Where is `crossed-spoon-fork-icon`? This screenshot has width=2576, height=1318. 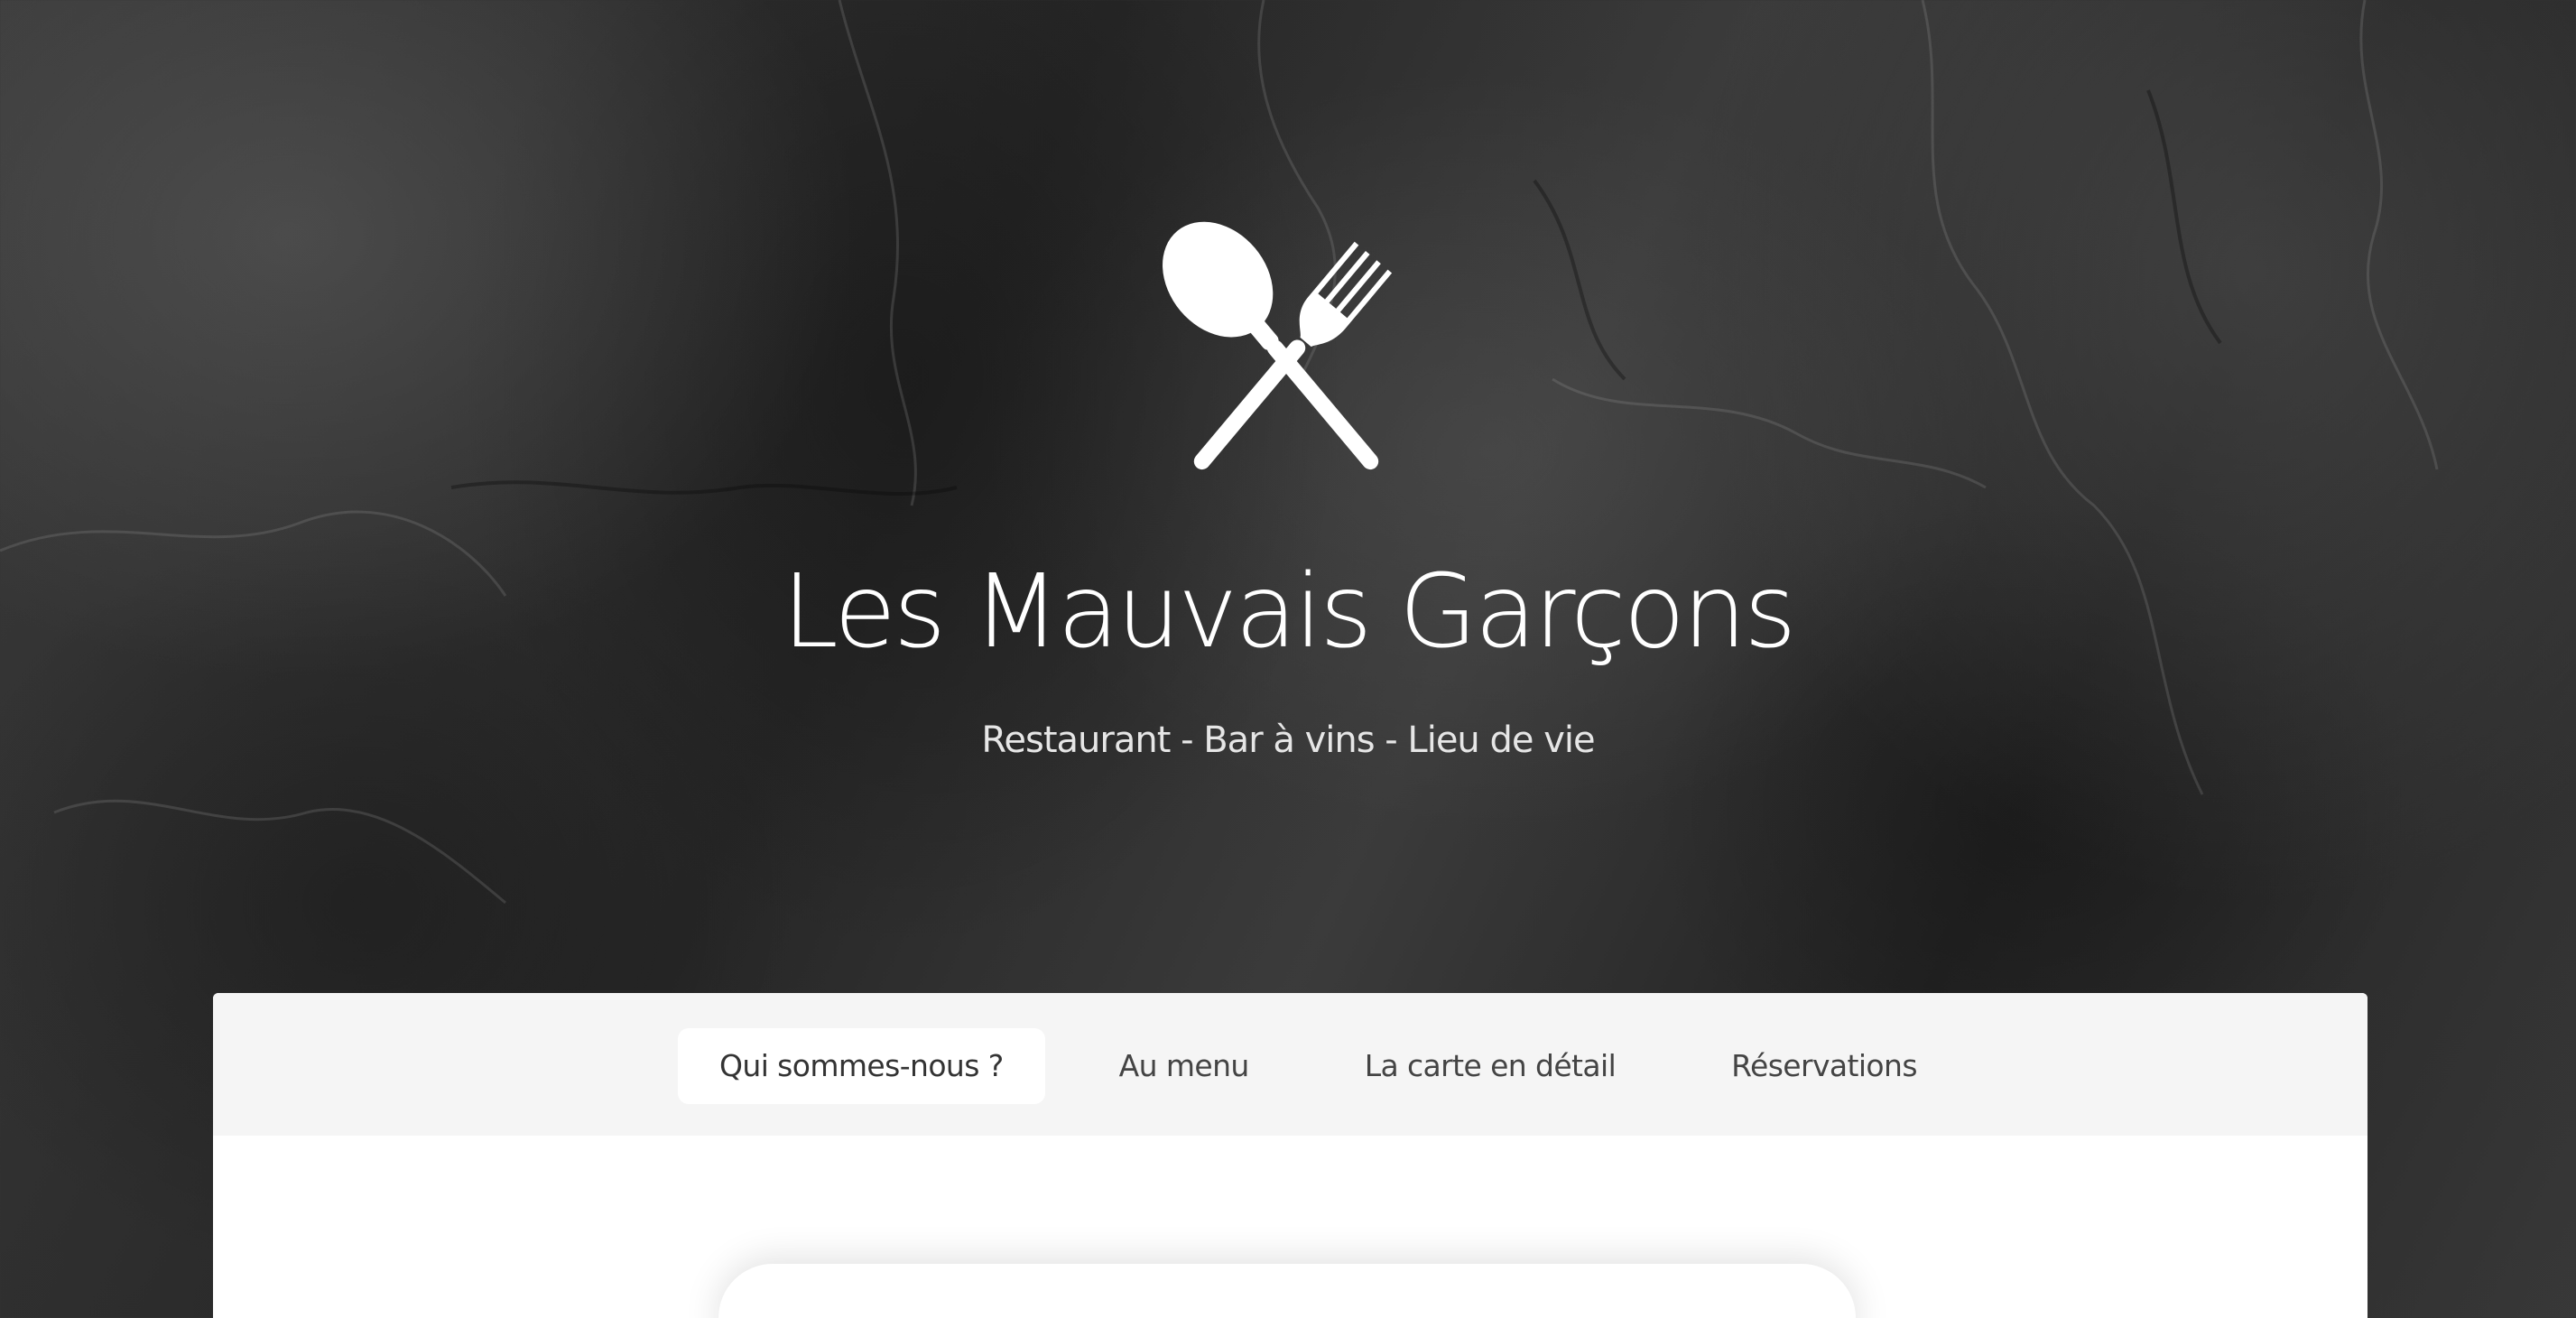 crossed-spoon-fork-icon is located at coordinates (1278, 346).